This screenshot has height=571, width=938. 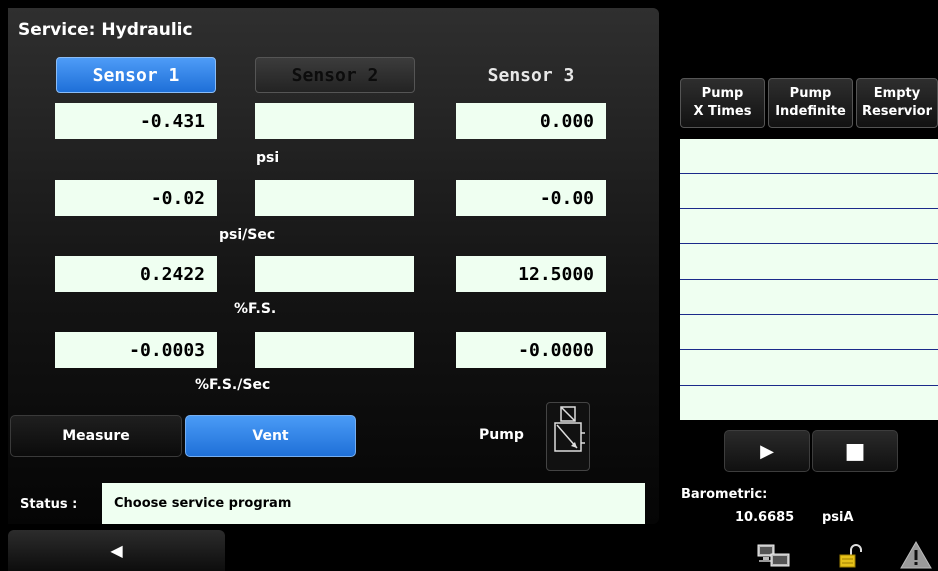 What do you see at coordinates (897, 93) in the screenshot?
I see `button-line: Empty` at bounding box center [897, 93].